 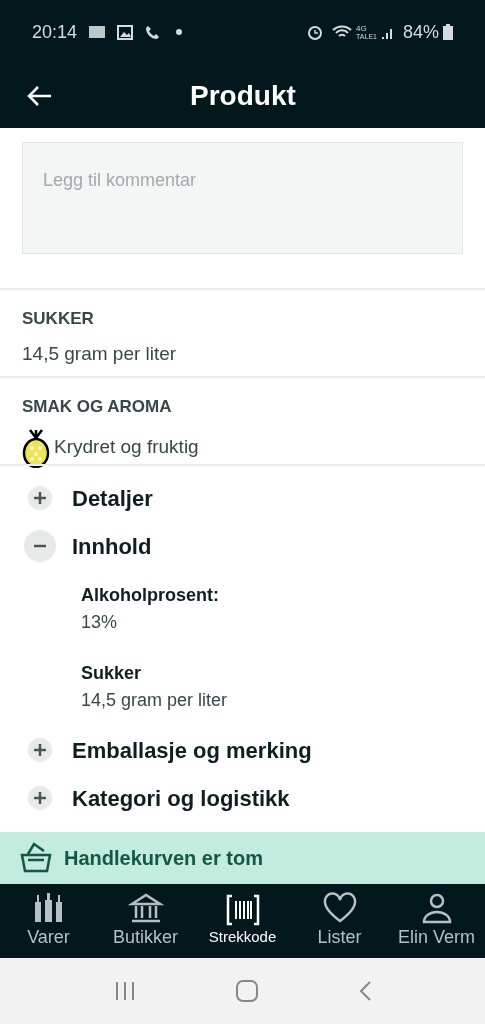 What do you see at coordinates (126, 447) in the screenshot?
I see `fact-value: Krydret og fruktig` at bounding box center [126, 447].